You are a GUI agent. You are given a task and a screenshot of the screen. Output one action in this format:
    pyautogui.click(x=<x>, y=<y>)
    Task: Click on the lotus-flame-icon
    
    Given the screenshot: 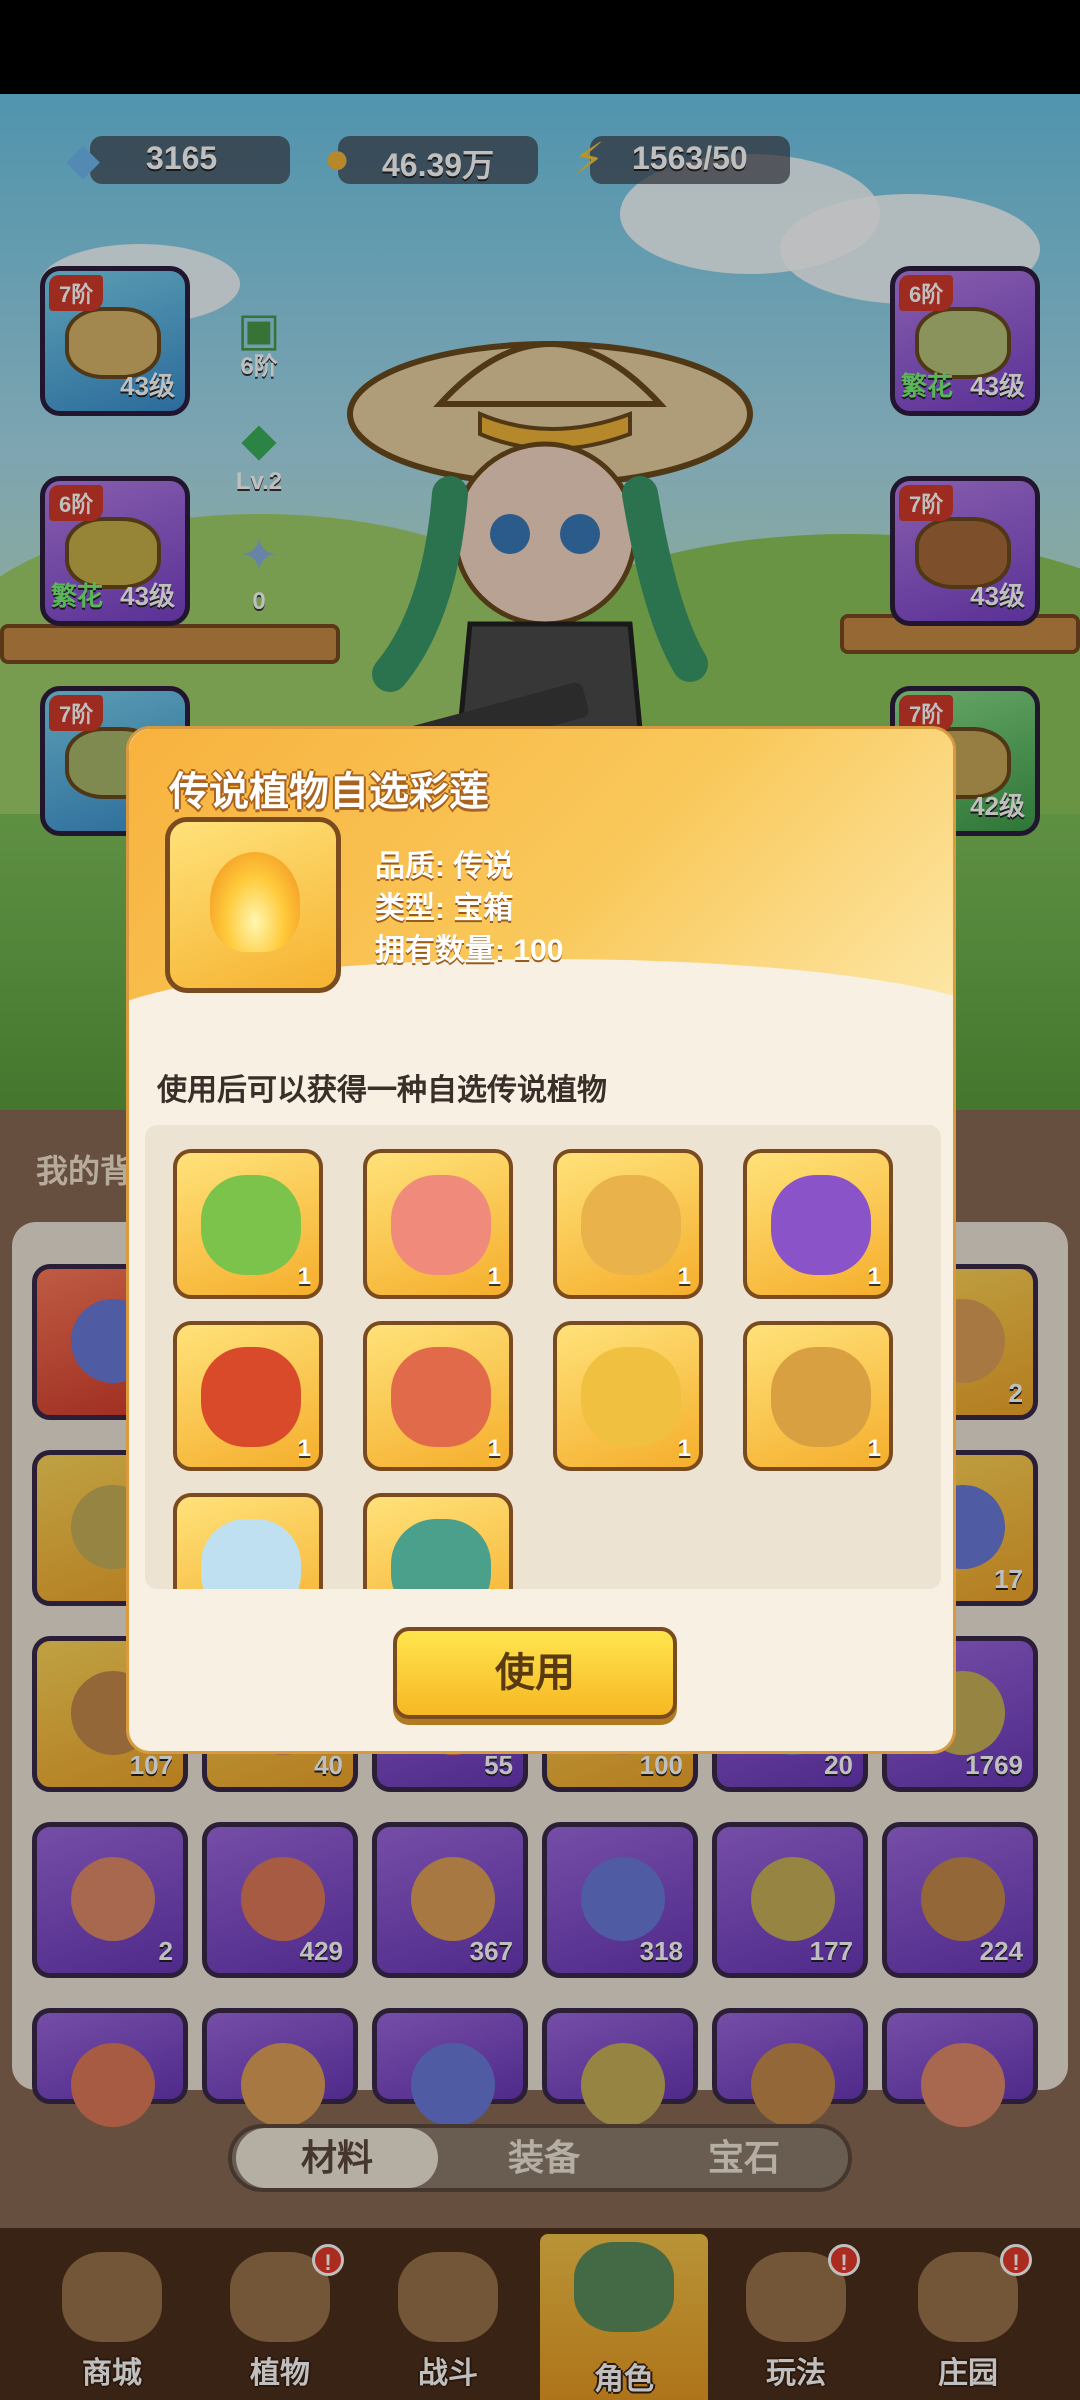 What is the action you would take?
    pyautogui.click(x=255, y=902)
    